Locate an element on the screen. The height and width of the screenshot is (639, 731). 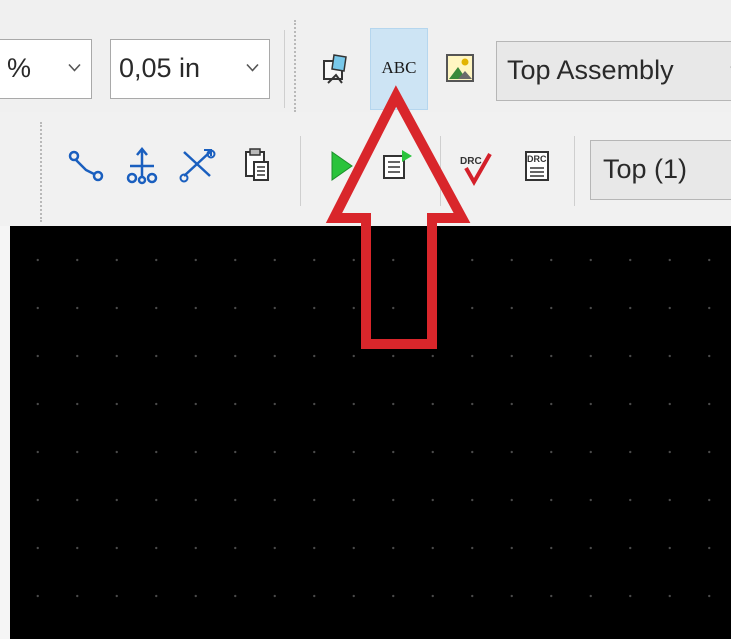
netlist-button is located at coordinates (257, 170).